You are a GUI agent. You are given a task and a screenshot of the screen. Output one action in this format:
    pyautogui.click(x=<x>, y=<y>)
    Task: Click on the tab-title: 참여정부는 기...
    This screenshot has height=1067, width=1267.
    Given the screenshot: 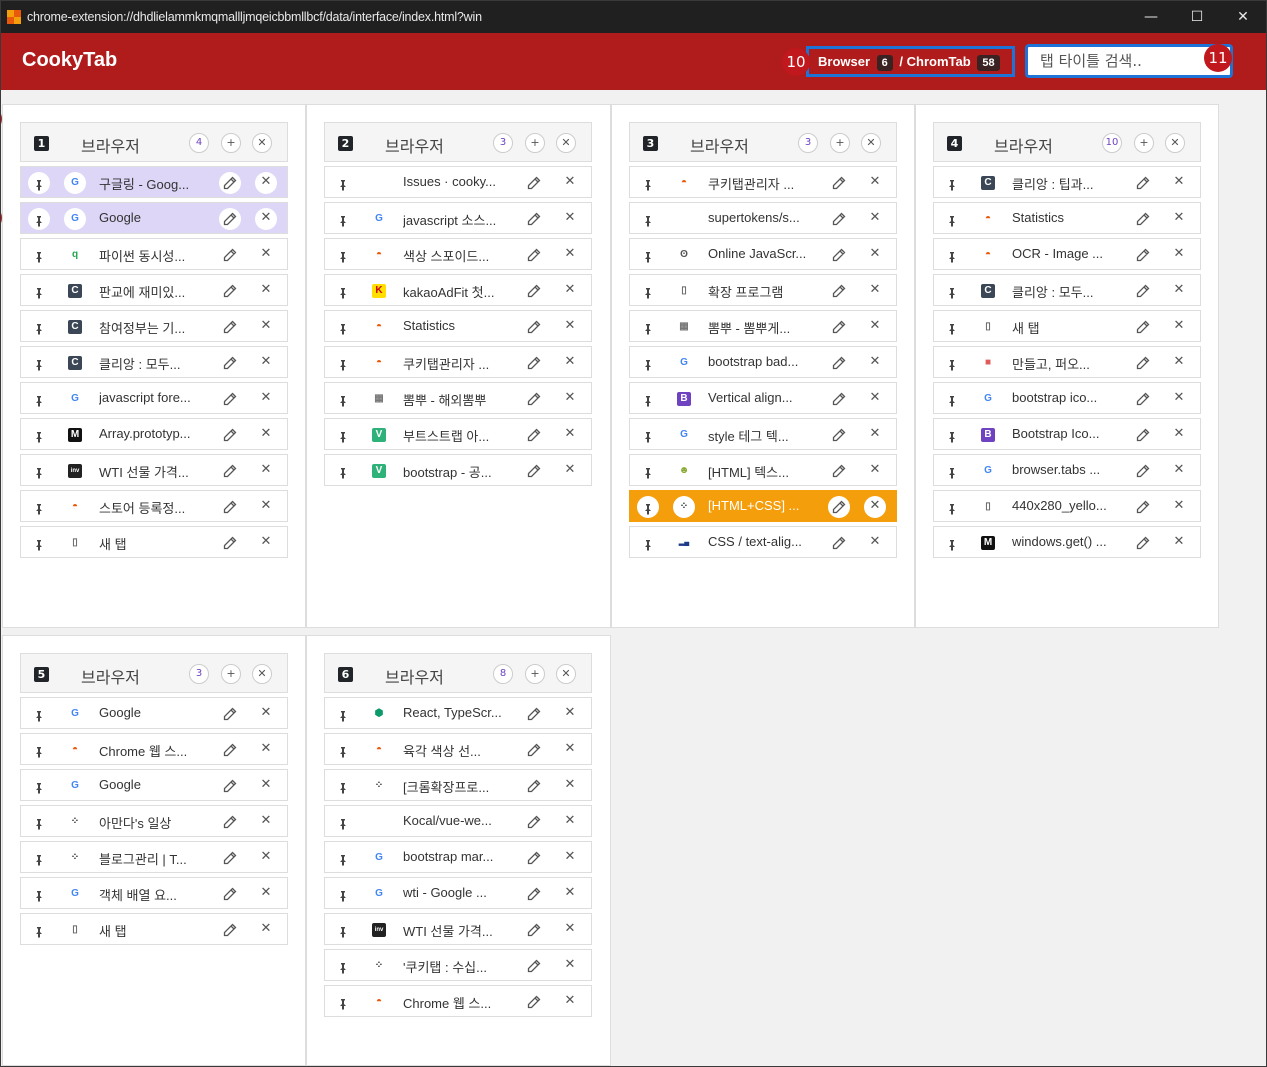 What is the action you would take?
    pyautogui.click(x=154, y=327)
    